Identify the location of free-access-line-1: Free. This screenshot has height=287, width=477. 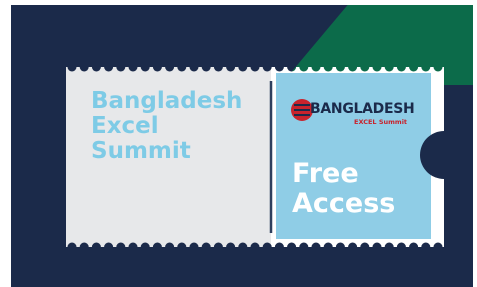
(325, 173).